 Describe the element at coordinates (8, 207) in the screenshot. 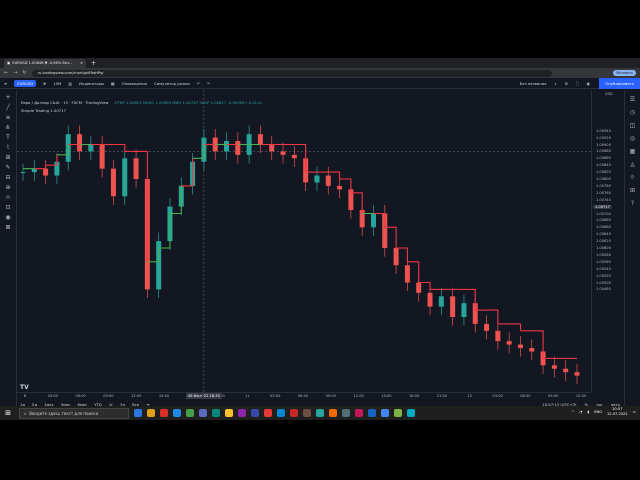

I see `lock-icon: ⊡` at that location.